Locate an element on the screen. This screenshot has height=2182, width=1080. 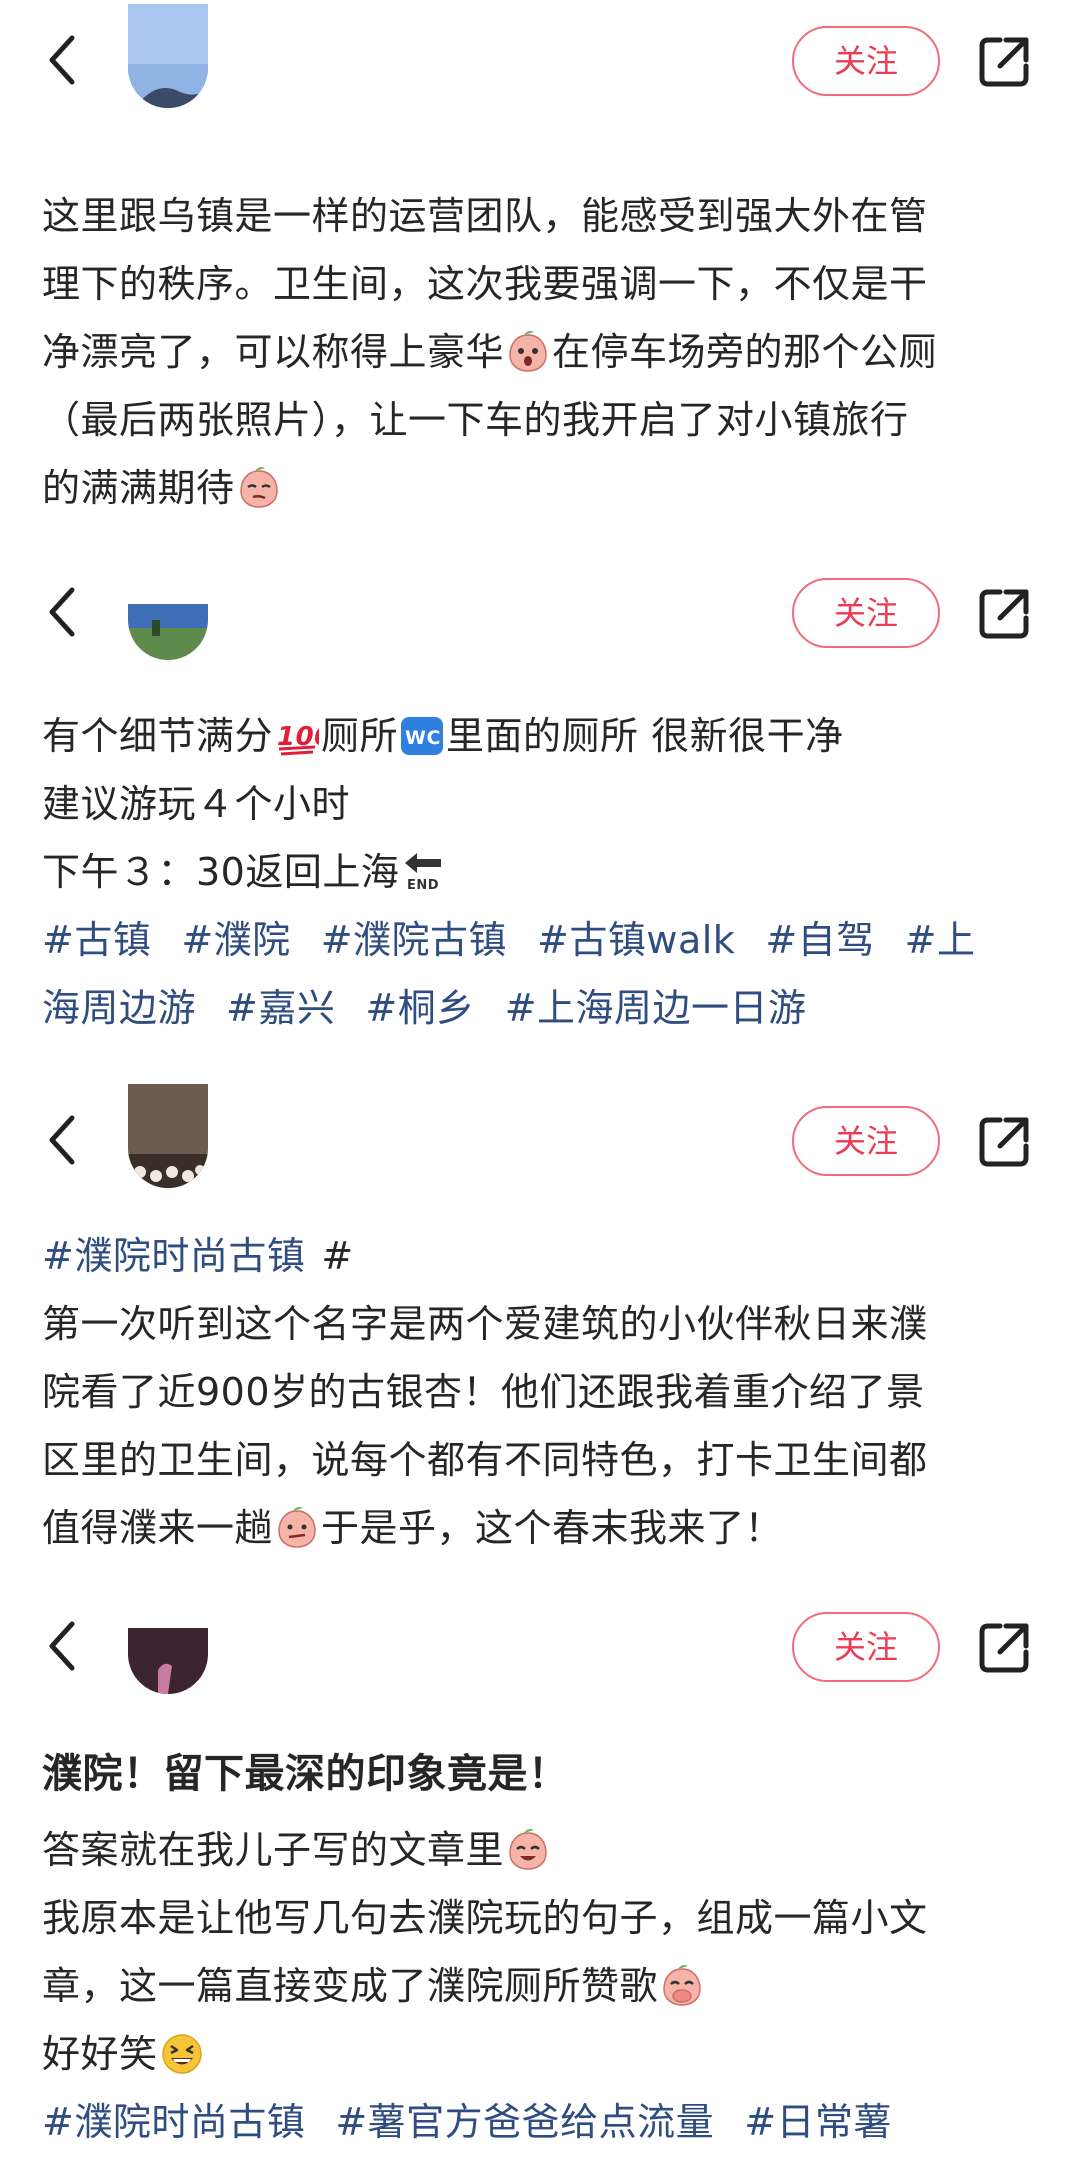
text-line: （最后两张照片），让一下车的我开启了对小镇旅行 is located at coordinates (542, 420).